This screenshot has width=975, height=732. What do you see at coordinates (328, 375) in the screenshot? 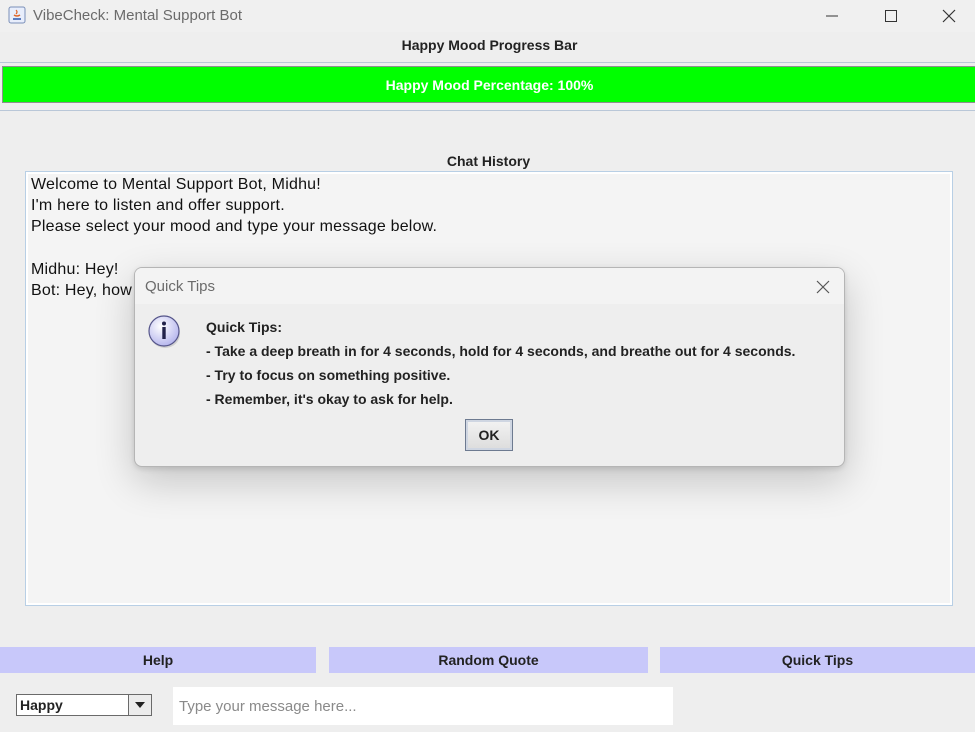
I see `tip-item: - Try to focus on something positive.` at bounding box center [328, 375].